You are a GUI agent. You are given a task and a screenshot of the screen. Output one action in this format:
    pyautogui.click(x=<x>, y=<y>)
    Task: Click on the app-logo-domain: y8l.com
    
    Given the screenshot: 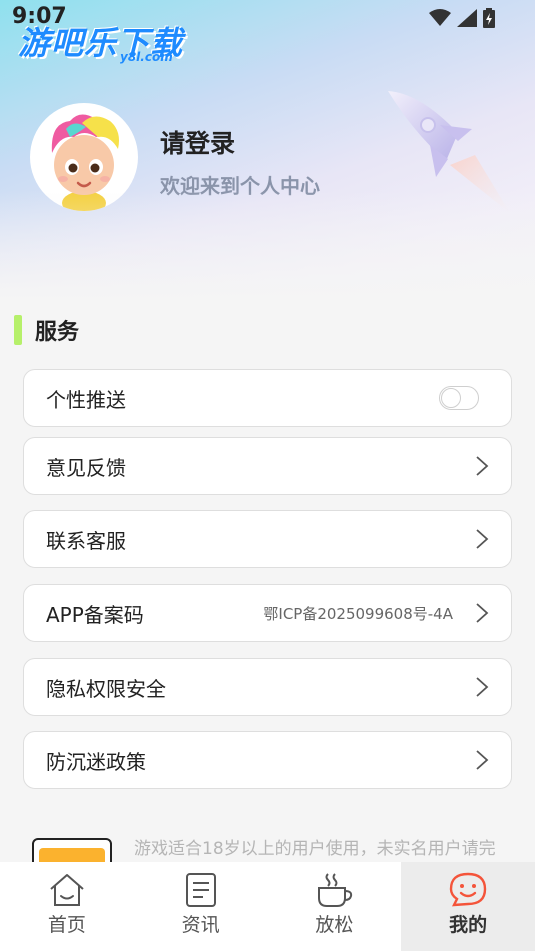 What is the action you would take?
    pyautogui.click(x=146, y=57)
    